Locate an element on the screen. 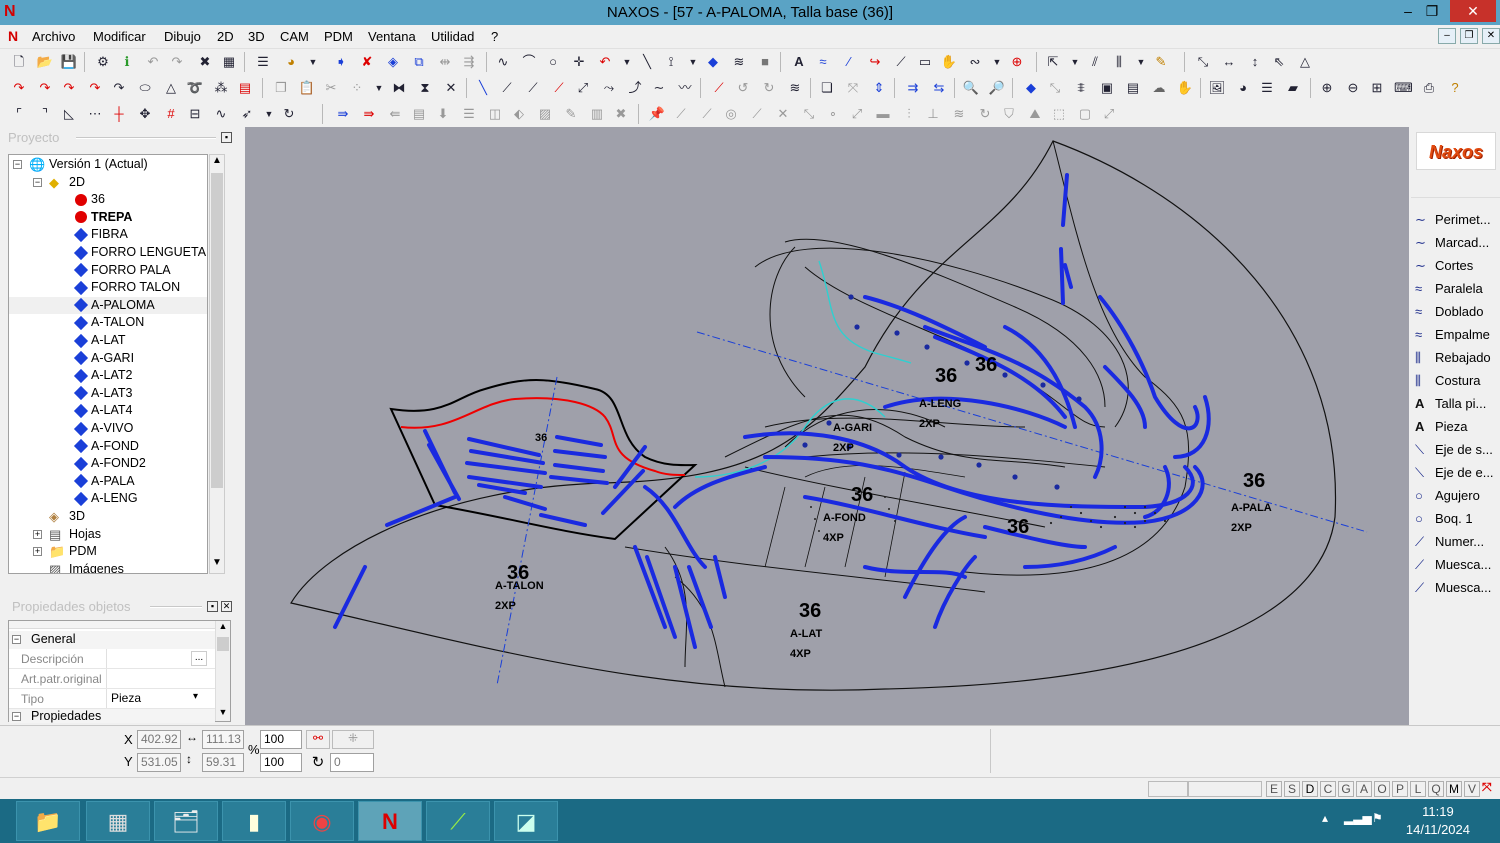 This screenshot has height=843, width=1500. propiedades-collapse-icon: − is located at coordinates (16, 716).